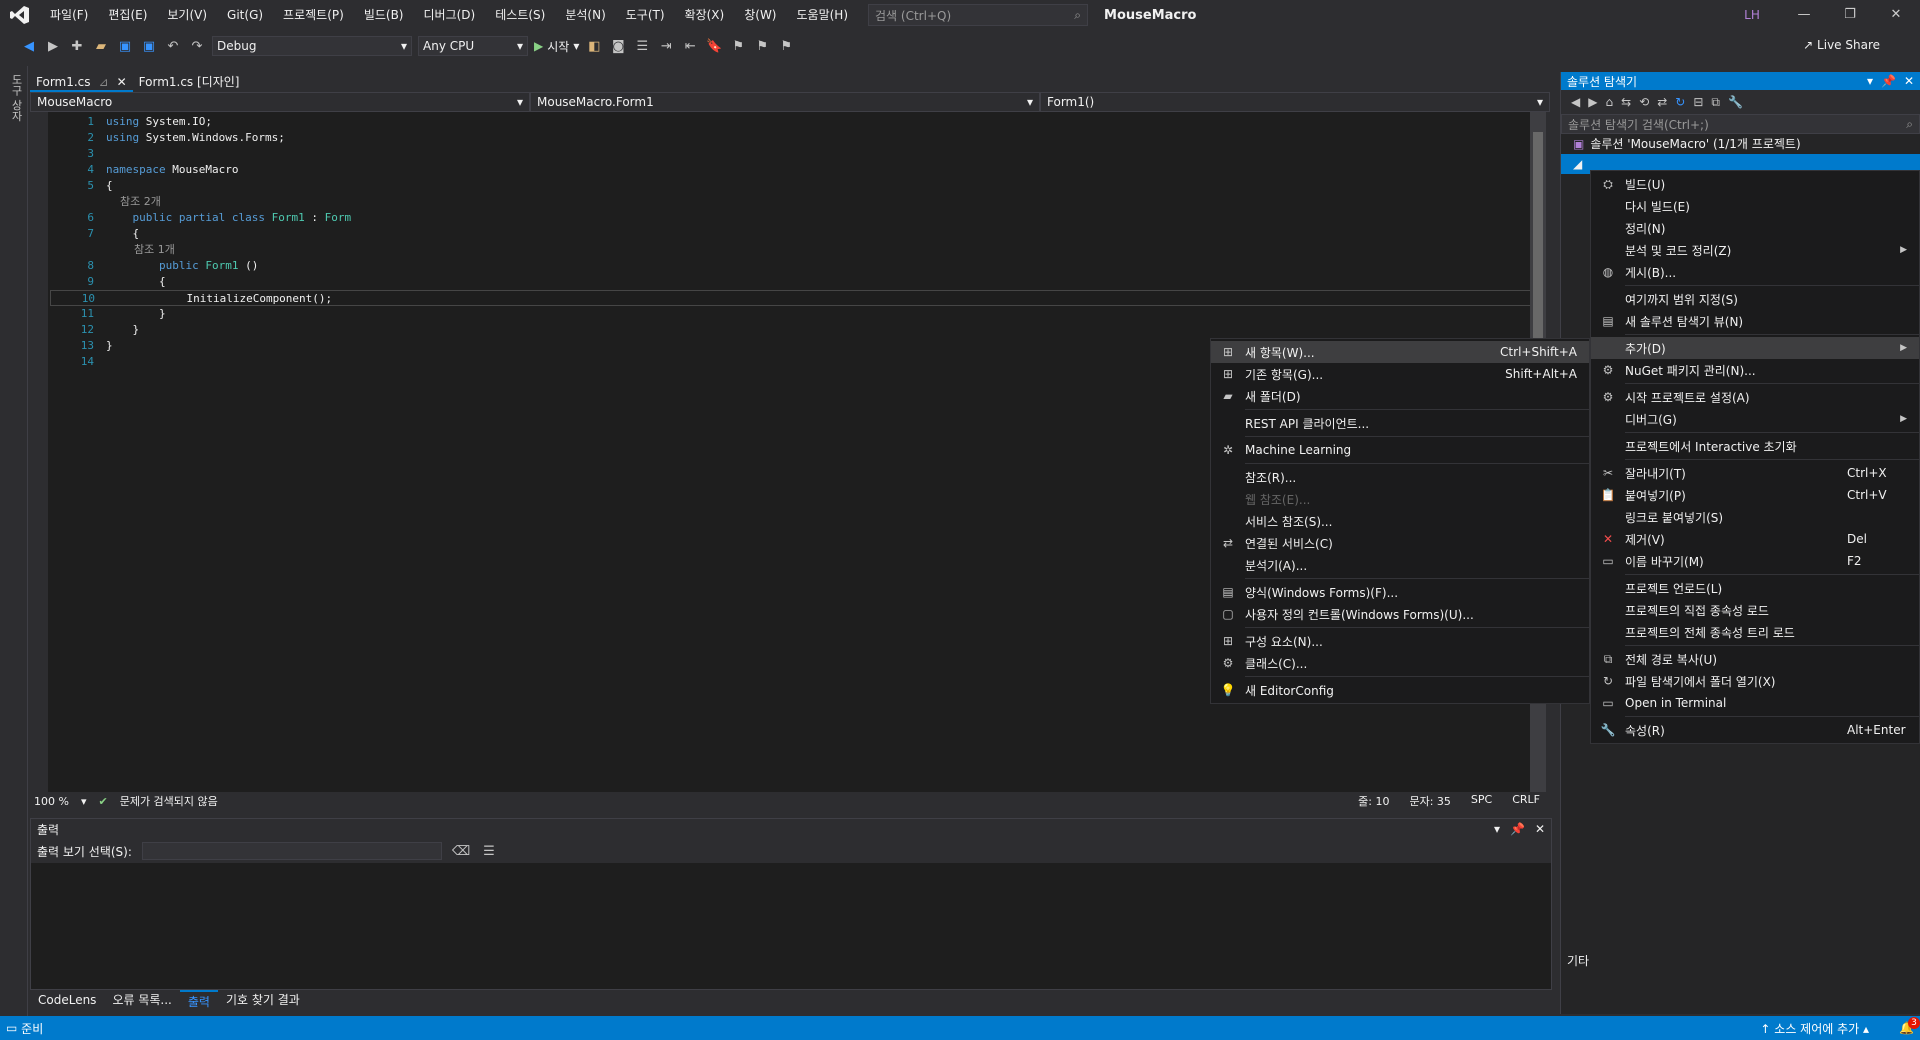  What do you see at coordinates (111, 282) in the screenshot?
I see `code-line: 9 {` at bounding box center [111, 282].